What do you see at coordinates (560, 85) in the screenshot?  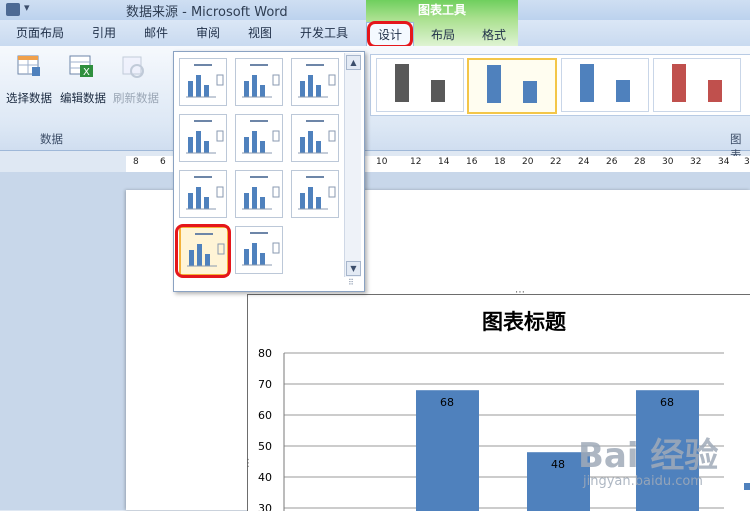 I see `chart-style-gallery` at bounding box center [560, 85].